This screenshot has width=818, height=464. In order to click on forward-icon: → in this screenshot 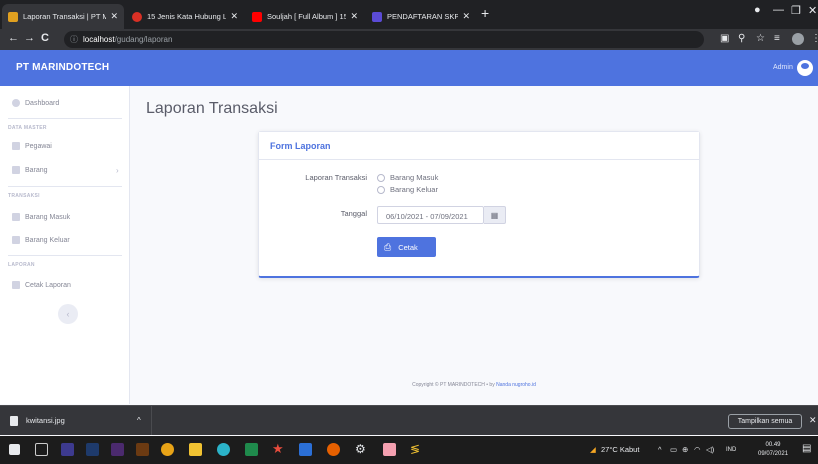, I will do `click(29, 38)`.